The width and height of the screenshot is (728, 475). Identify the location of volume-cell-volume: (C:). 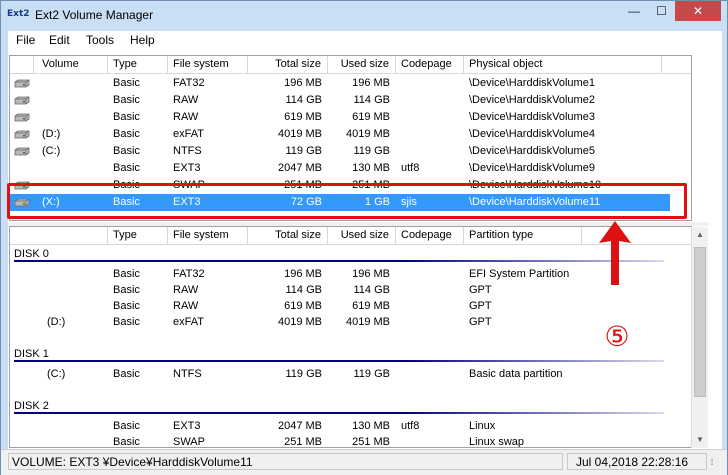
(51, 151).